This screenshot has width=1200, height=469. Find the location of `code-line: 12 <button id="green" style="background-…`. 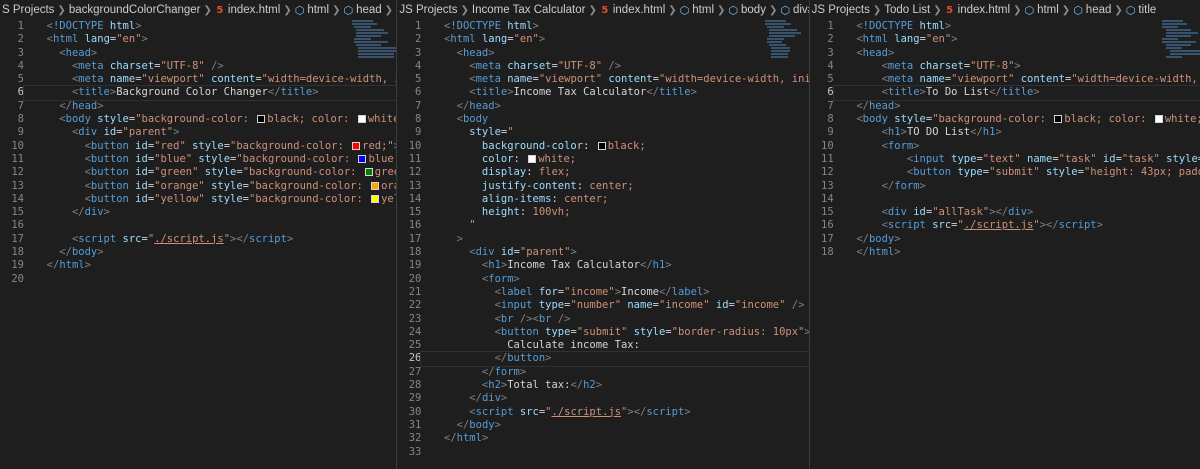

code-line: 12 <button id="green" style="background-… is located at coordinates (198, 172).